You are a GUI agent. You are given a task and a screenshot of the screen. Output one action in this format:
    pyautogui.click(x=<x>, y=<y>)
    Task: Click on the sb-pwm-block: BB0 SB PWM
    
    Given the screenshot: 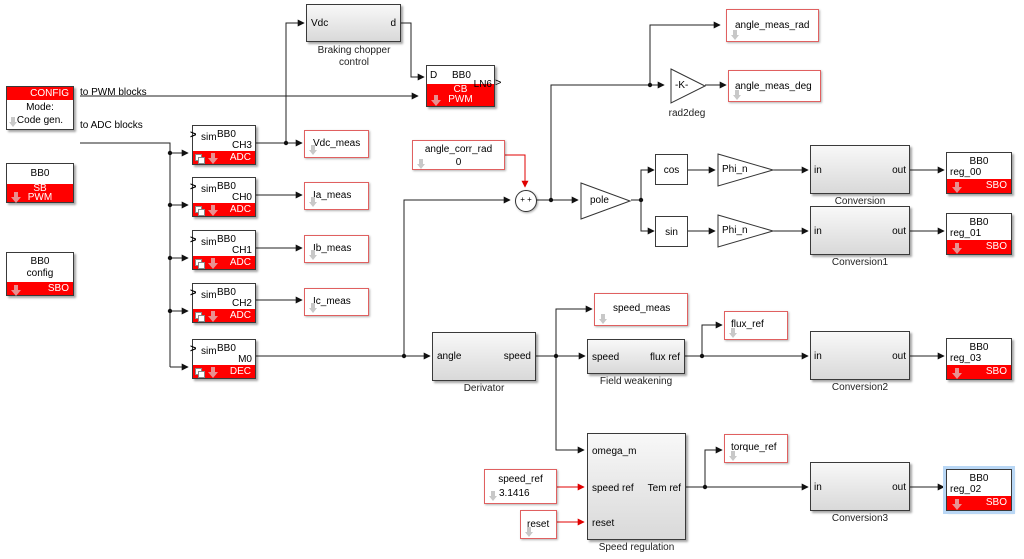 What is the action you would take?
    pyautogui.click(x=40, y=183)
    